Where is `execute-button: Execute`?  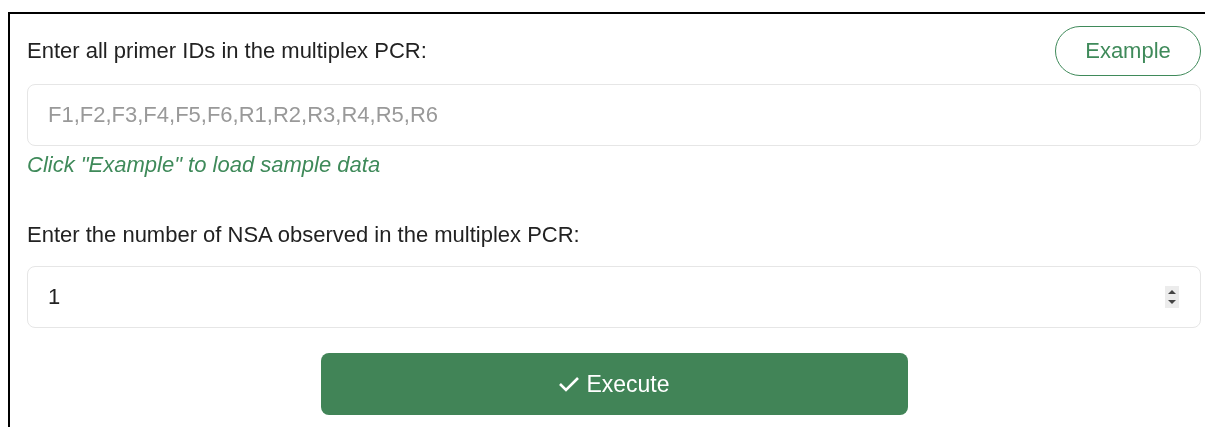 execute-button: Execute is located at coordinates (614, 384).